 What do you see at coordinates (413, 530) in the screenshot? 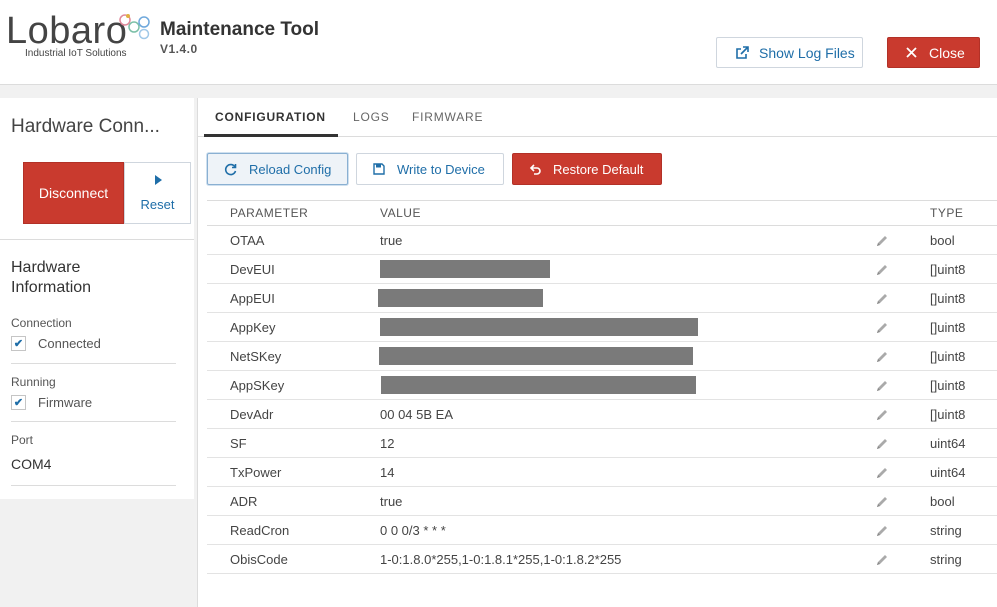
I see `param-value-text: 0 0 0/3 * * *` at bounding box center [413, 530].